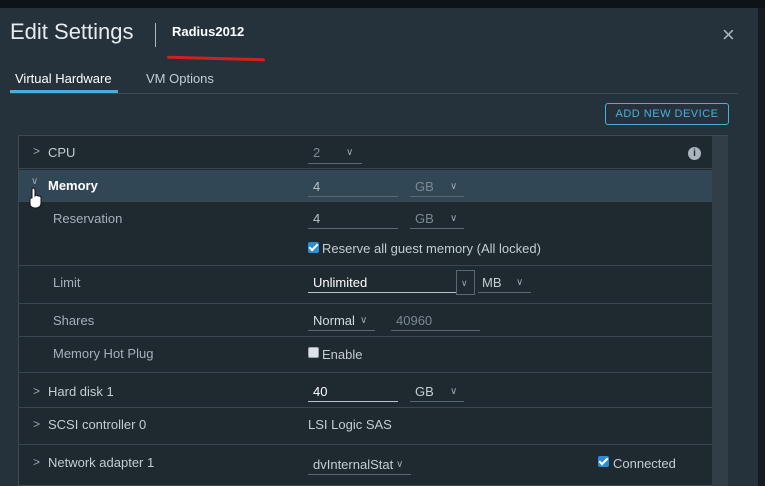 The image size is (765, 486). What do you see at coordinates (74, 320) in the screenshot?
I see `shares-label: Shares` at bounding box center [74, 320].